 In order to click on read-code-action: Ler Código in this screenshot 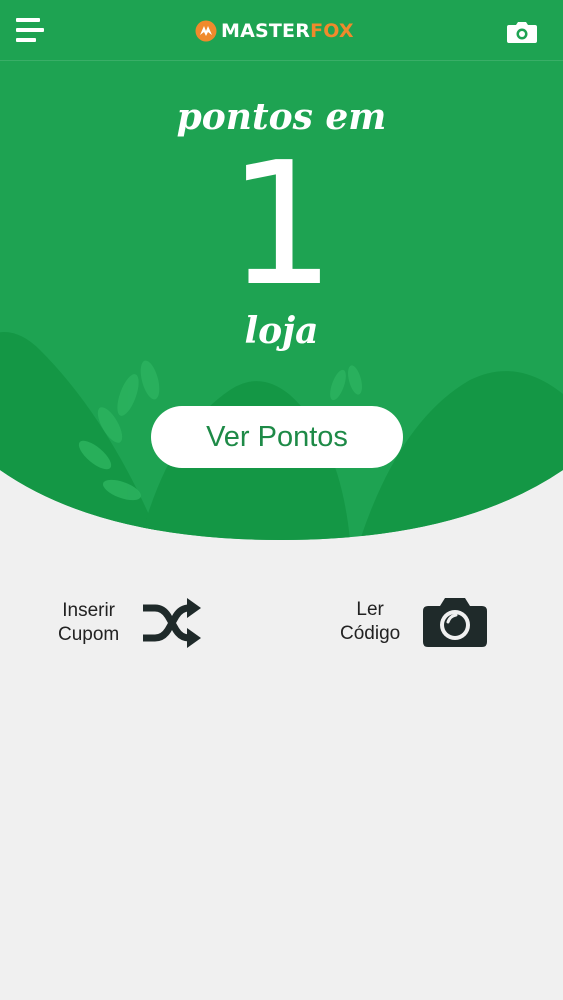, I will do `click(414, 622)`.